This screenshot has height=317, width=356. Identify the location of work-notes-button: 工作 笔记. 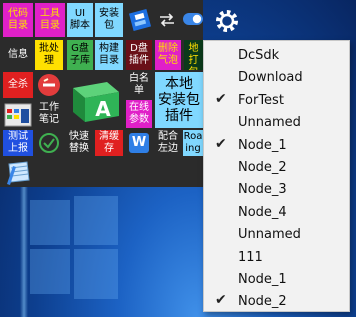
(49, 114).